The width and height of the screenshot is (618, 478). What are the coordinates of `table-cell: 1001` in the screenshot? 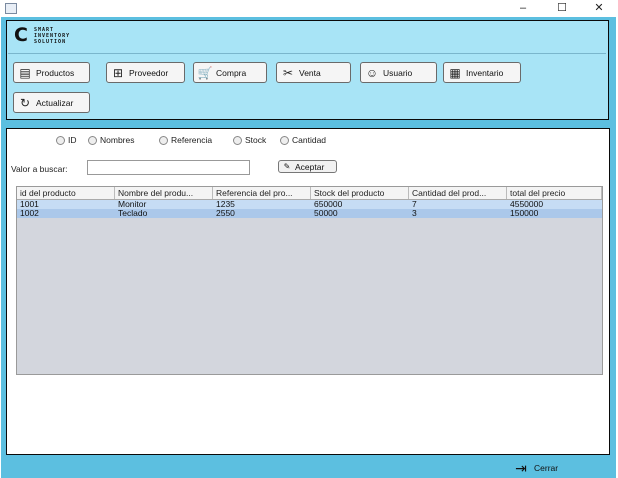 It's located at (29, 204).